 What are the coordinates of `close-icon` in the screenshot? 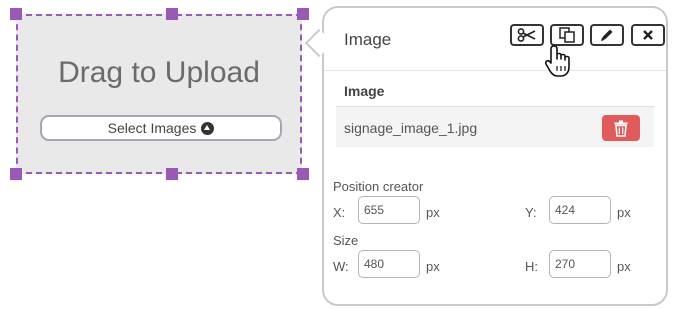 It's located at (648, 35).